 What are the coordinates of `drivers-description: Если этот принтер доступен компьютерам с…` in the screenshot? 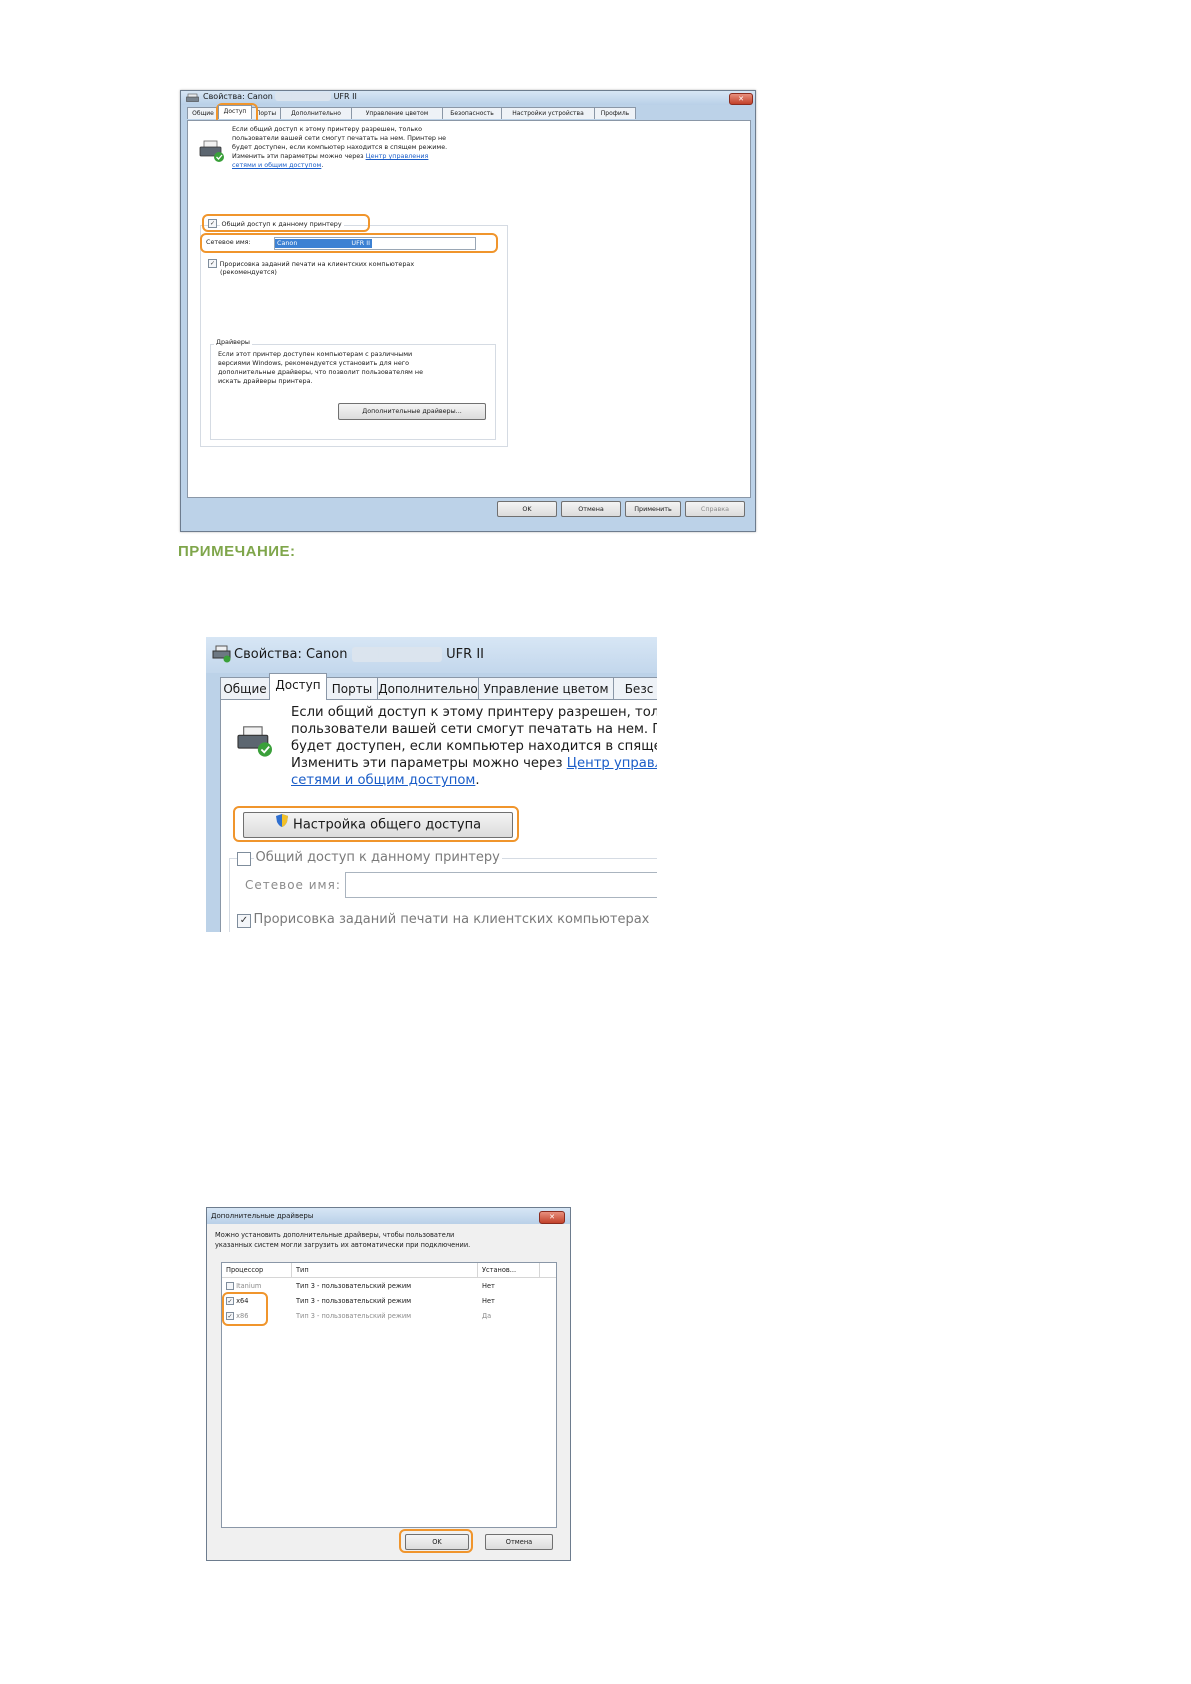 It's located at (321, 367).